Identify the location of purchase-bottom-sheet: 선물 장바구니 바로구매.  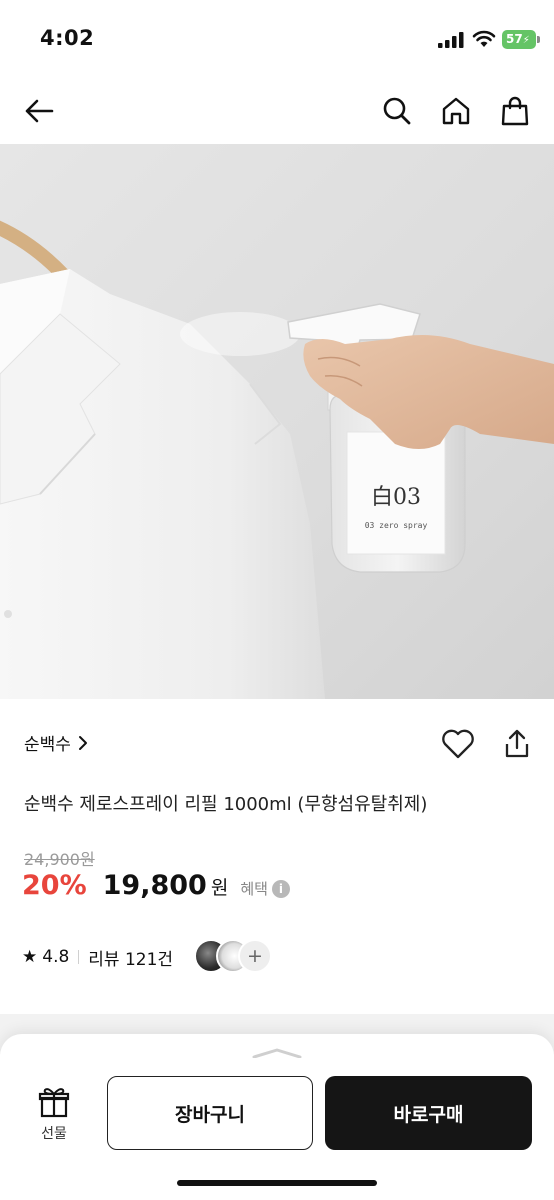
(277, 1117).